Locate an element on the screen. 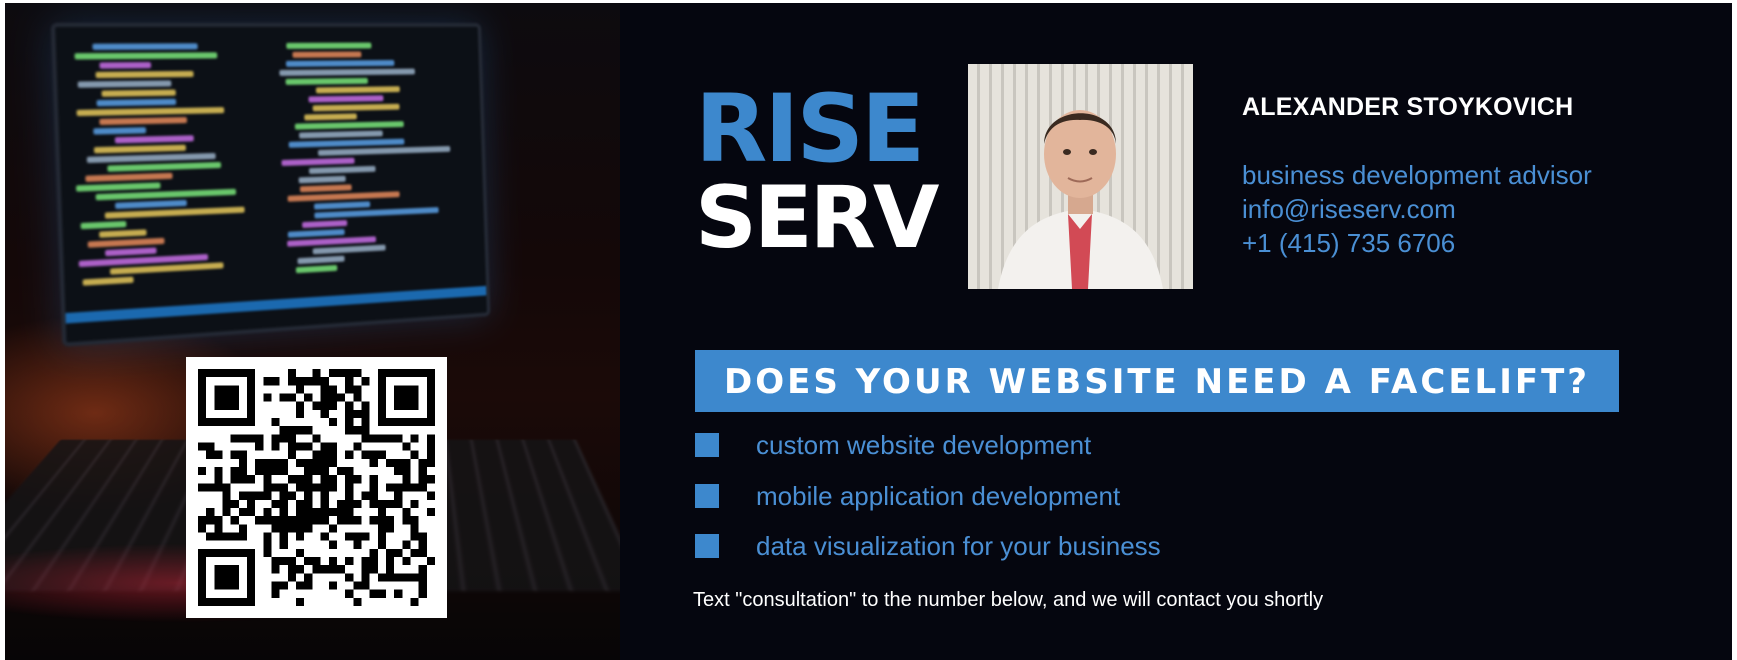 The height and width of the screenshot is (660, 1737). service-label: mobile application development is located at coordinates (938, 496).